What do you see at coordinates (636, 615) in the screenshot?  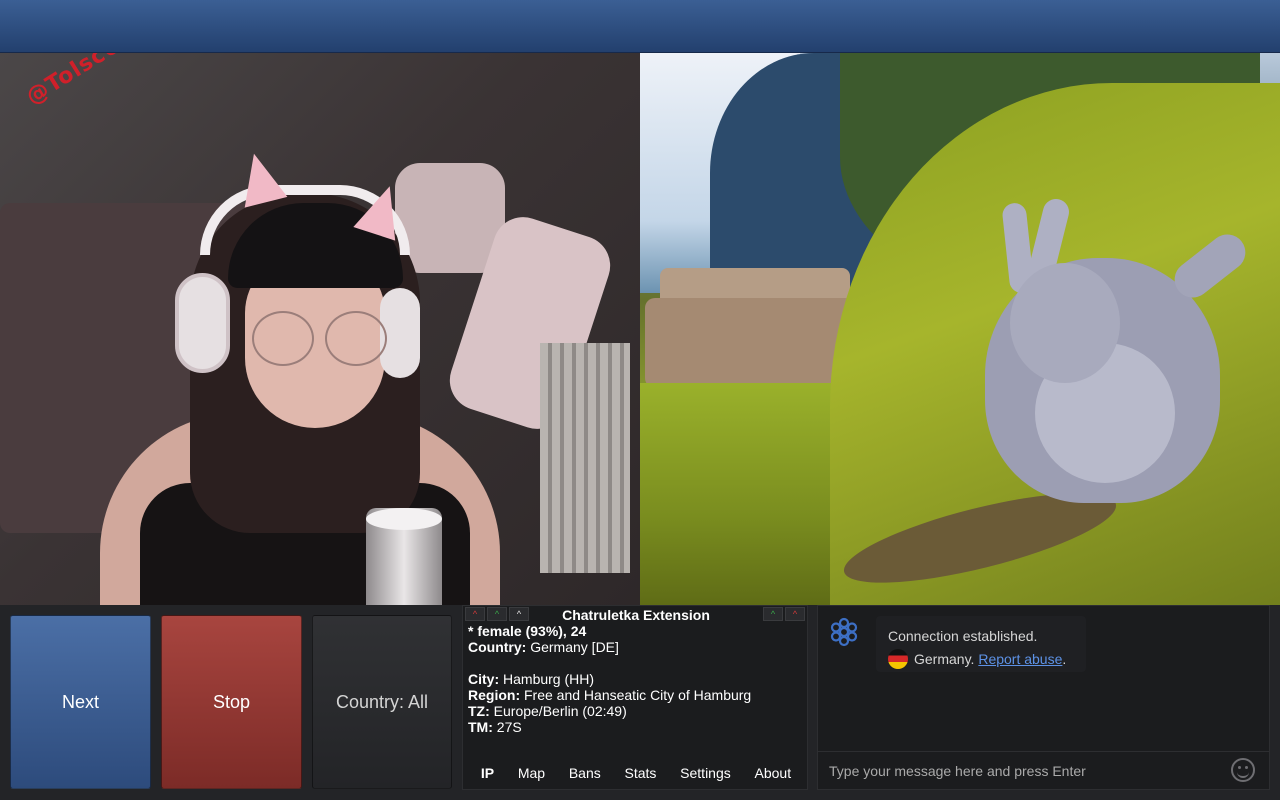 I see `extension-title: Chatruletka Extension` at bounding box center [636, 615].